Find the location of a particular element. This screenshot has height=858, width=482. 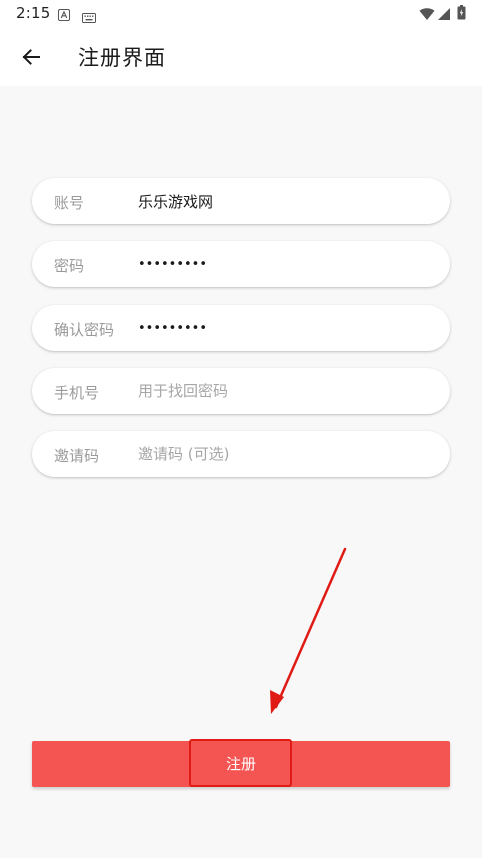

register-button-label: 注册 is located at coordinates (240, 764).